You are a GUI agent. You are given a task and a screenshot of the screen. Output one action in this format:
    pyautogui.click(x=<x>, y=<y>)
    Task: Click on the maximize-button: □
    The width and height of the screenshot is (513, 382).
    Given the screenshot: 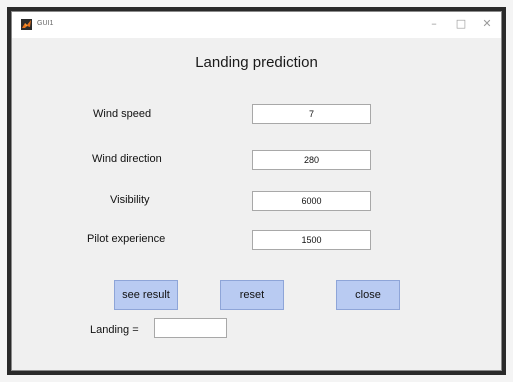 What is the action you would take?
    pyautogui.click(x=461, y=24)
    